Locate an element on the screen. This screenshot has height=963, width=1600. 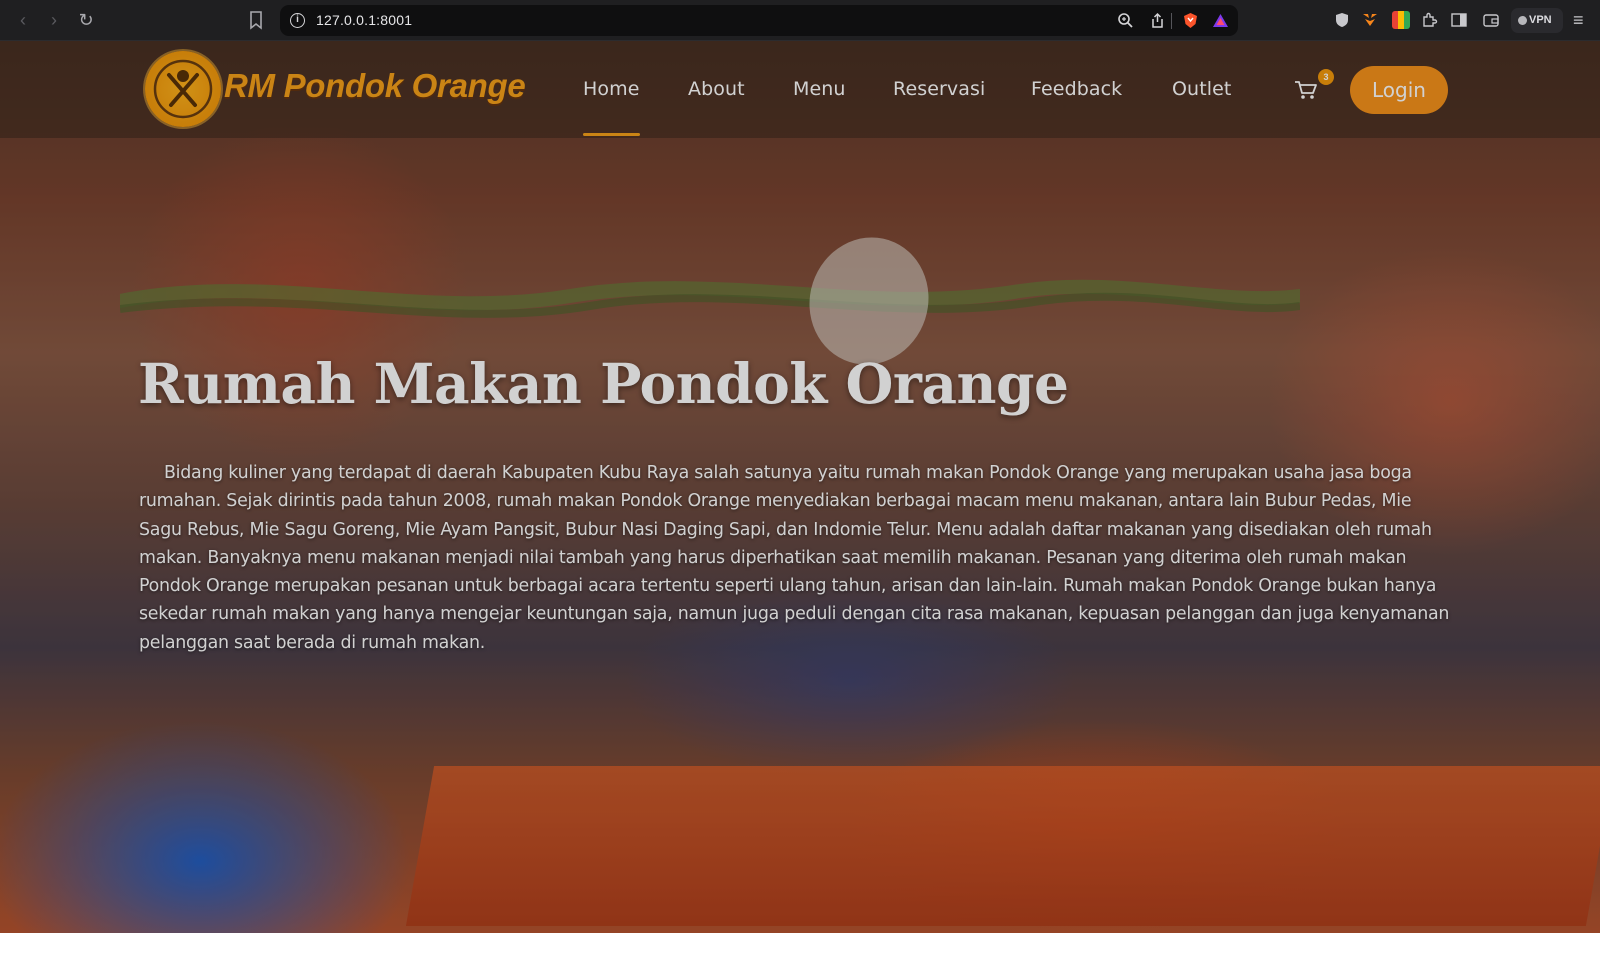
sidebar-toggle-icon is located at coordinates (1459, 20).